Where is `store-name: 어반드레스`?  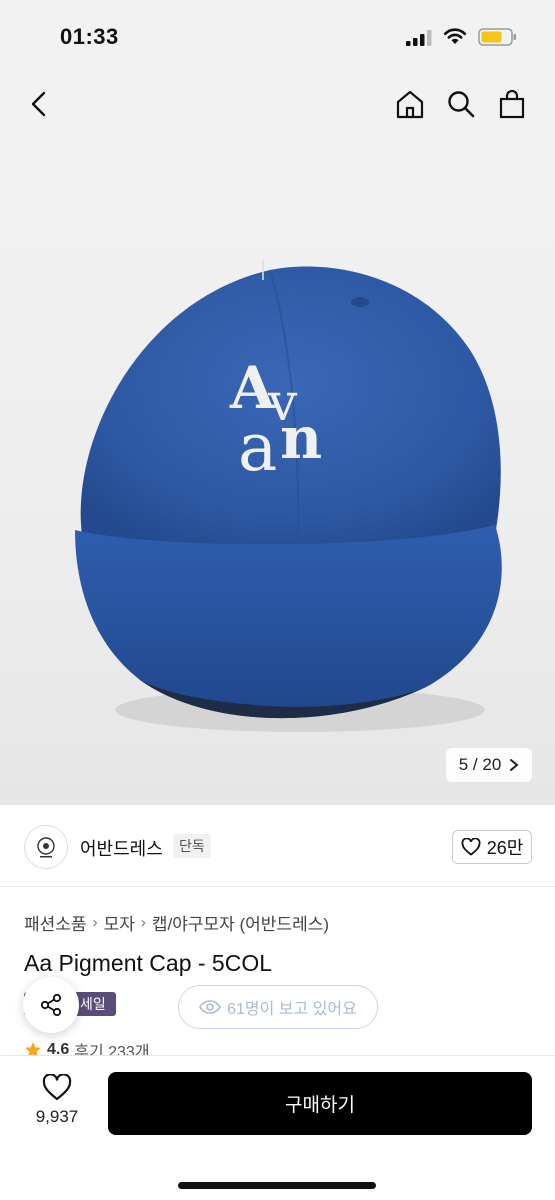
store-name: 어반드레스 is located at coordinates (121, 848).